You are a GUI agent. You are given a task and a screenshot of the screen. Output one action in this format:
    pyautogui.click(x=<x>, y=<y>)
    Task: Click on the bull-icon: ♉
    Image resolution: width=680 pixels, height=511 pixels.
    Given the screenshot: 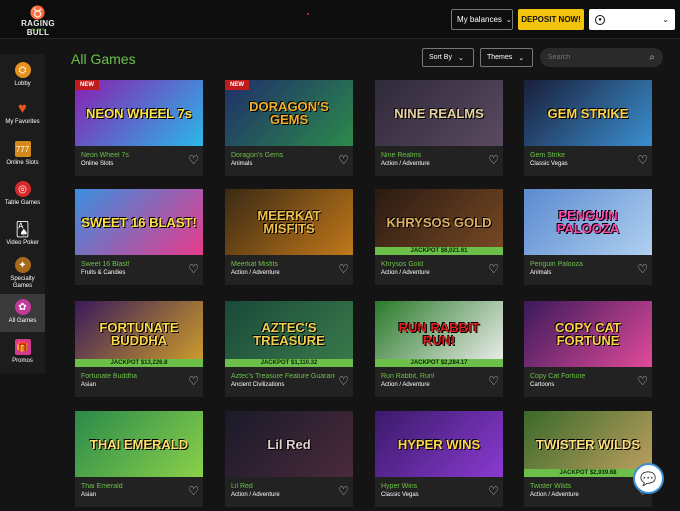 What is the action you would take?
    pyautogui.click(x=38, y=12)
    